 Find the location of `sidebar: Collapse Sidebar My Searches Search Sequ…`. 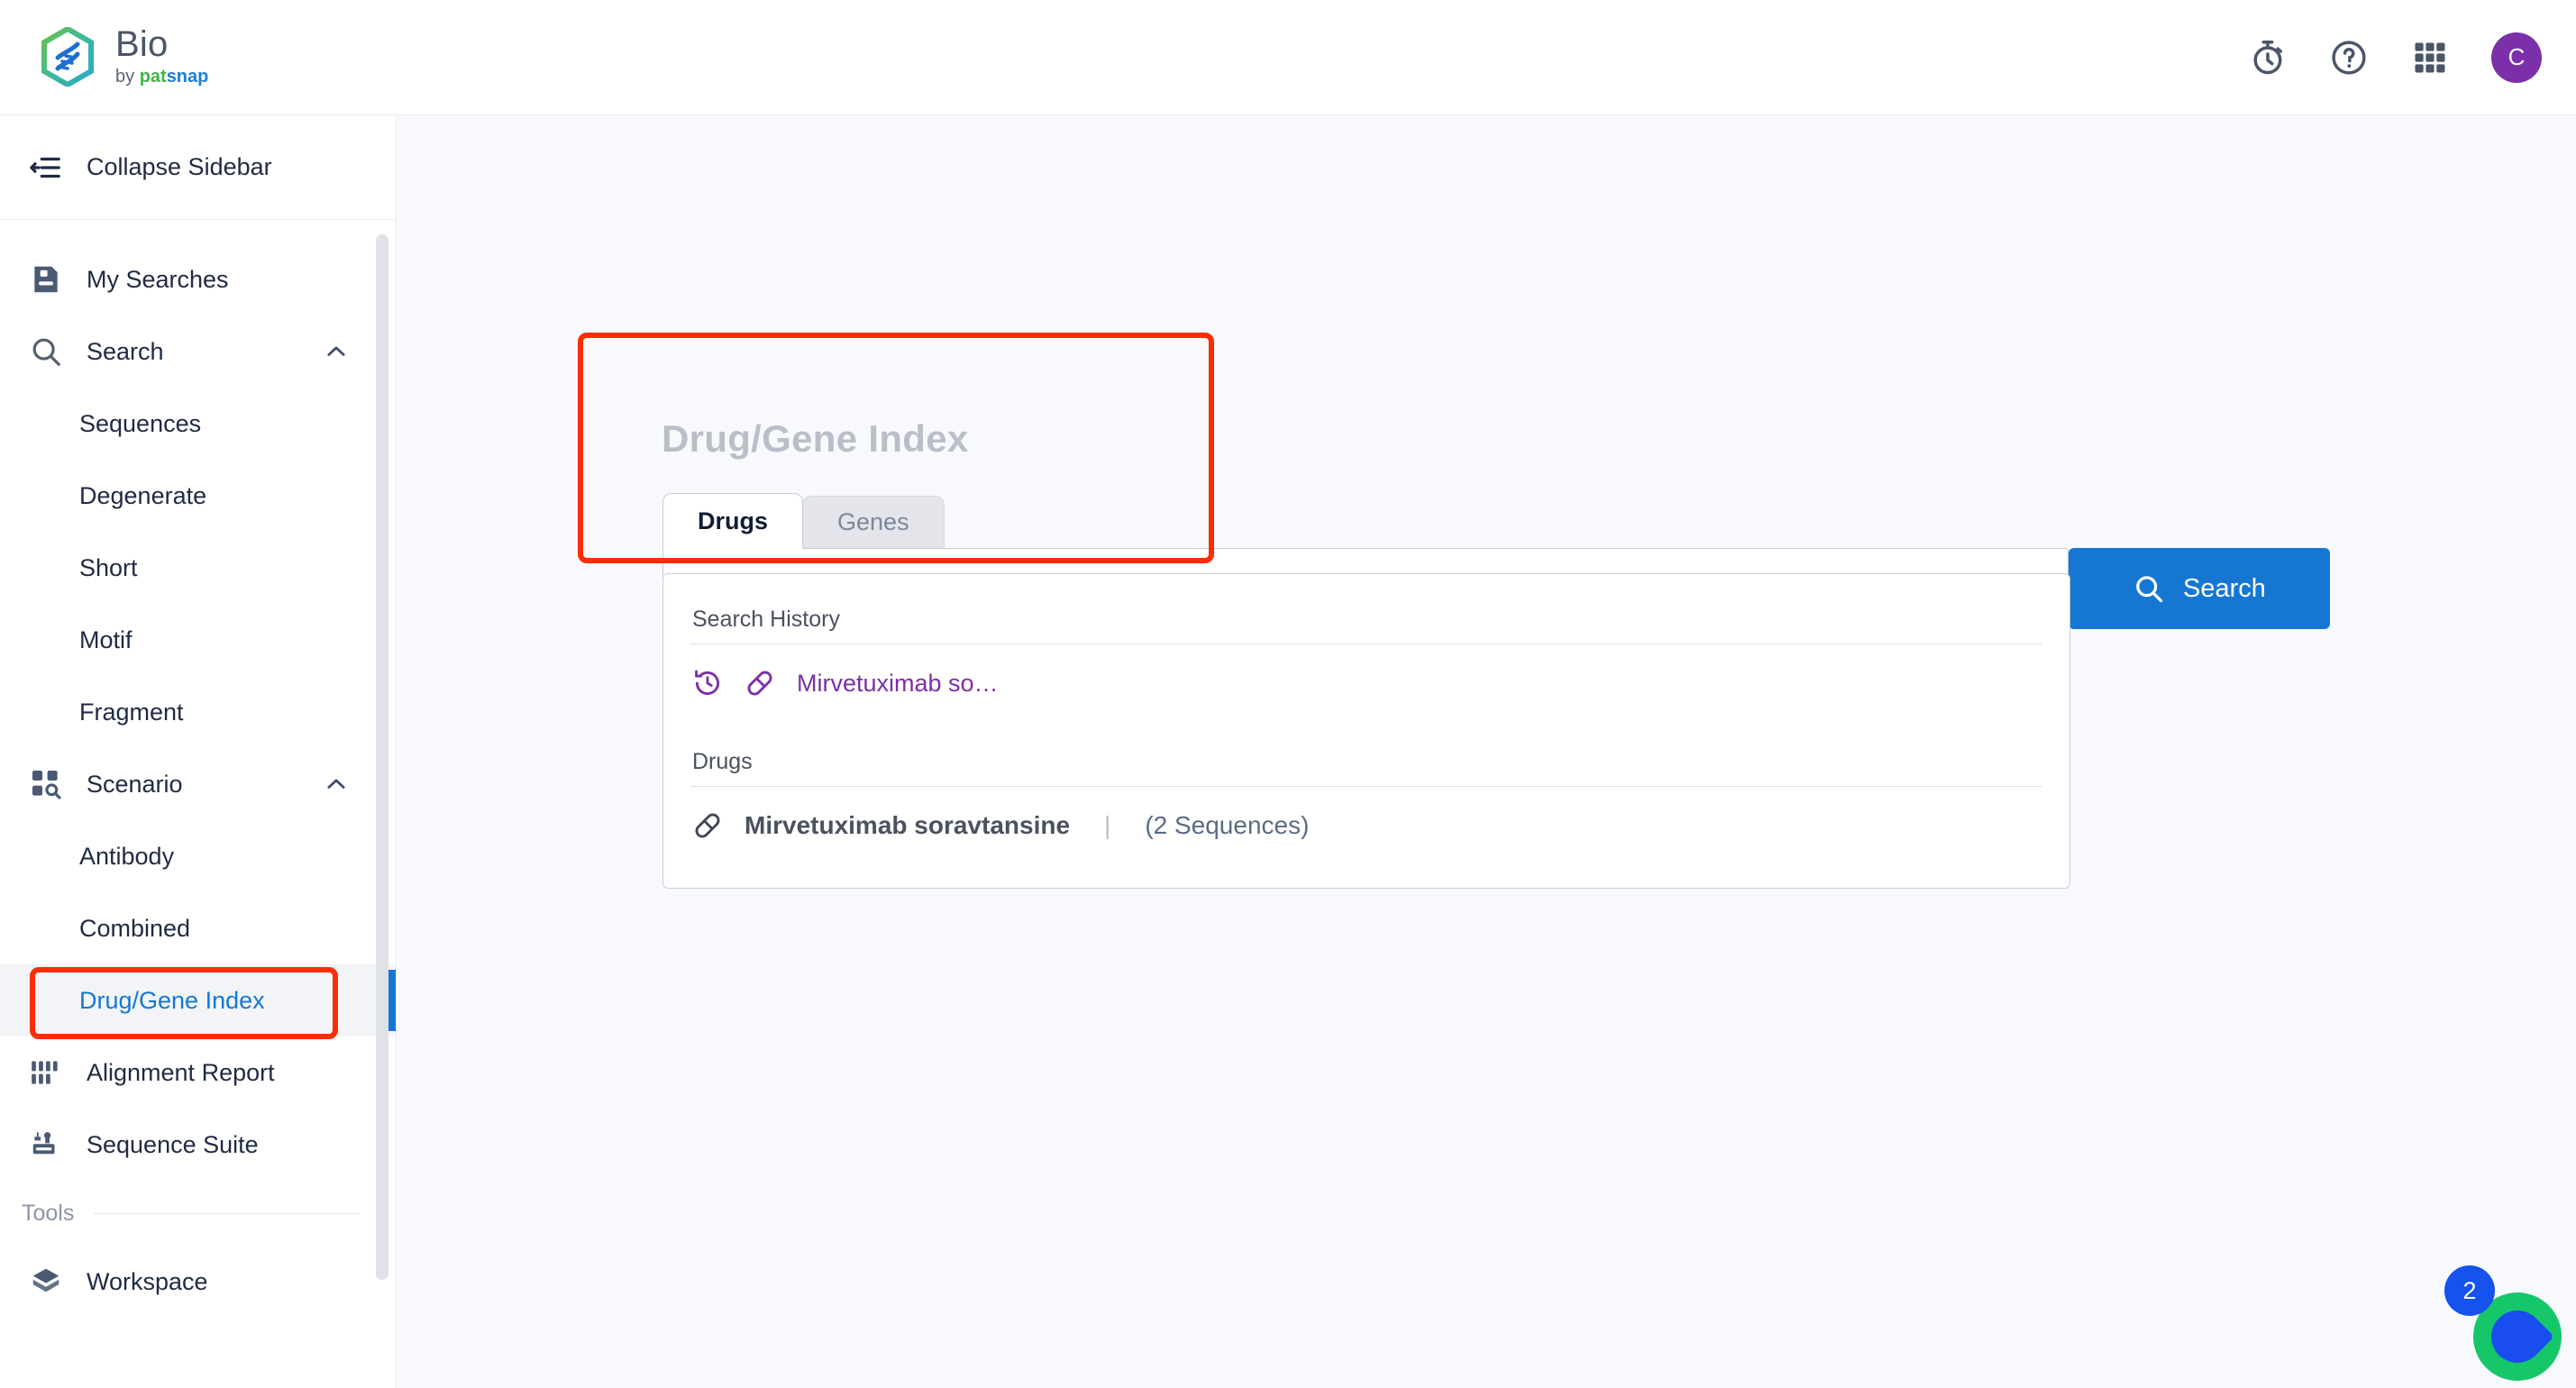

sidebar: Collapse Sidebar My Searches Search Sequ… is located at coordinates (198, 751).